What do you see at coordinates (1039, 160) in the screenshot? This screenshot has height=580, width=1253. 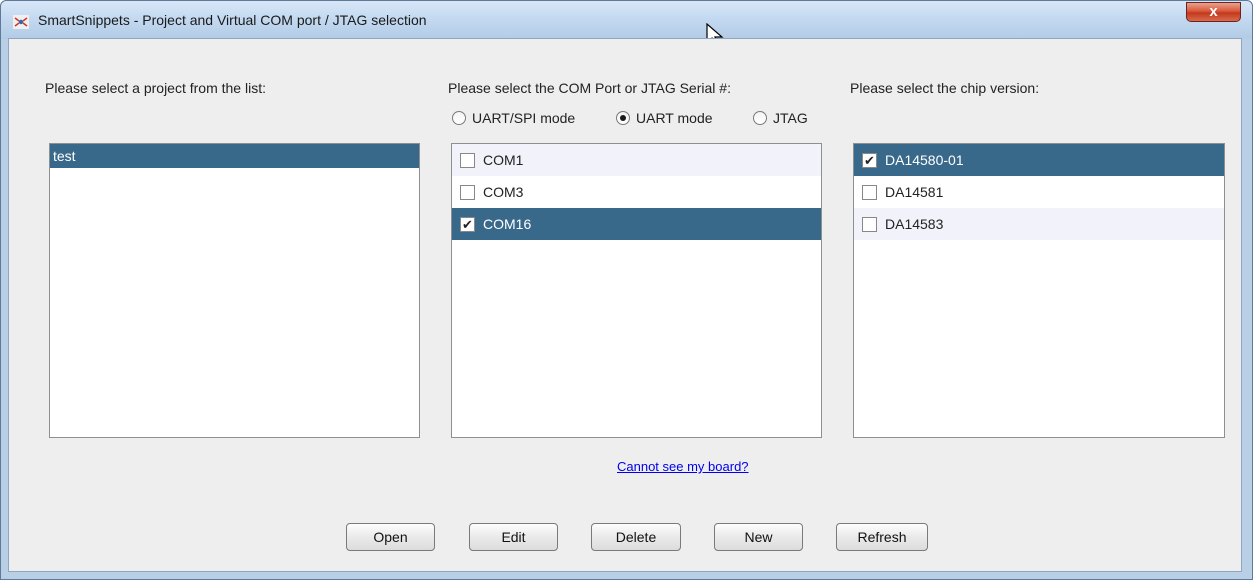 I see `list-item: ✔ DA14580-01` at bounding box center [1039, 160].